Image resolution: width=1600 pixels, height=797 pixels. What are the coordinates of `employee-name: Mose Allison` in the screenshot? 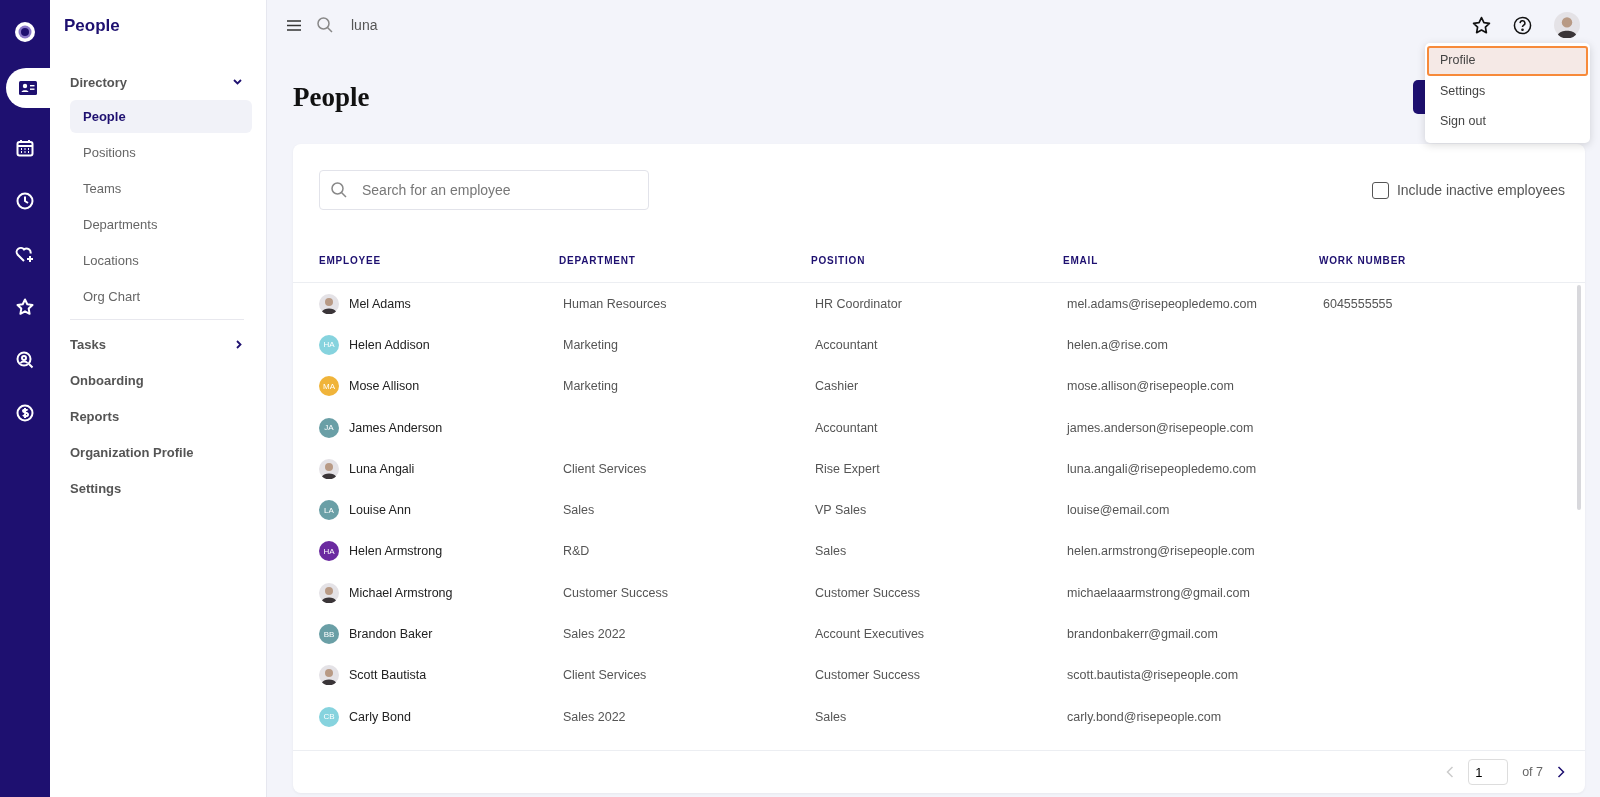 It's located at (384, 386).